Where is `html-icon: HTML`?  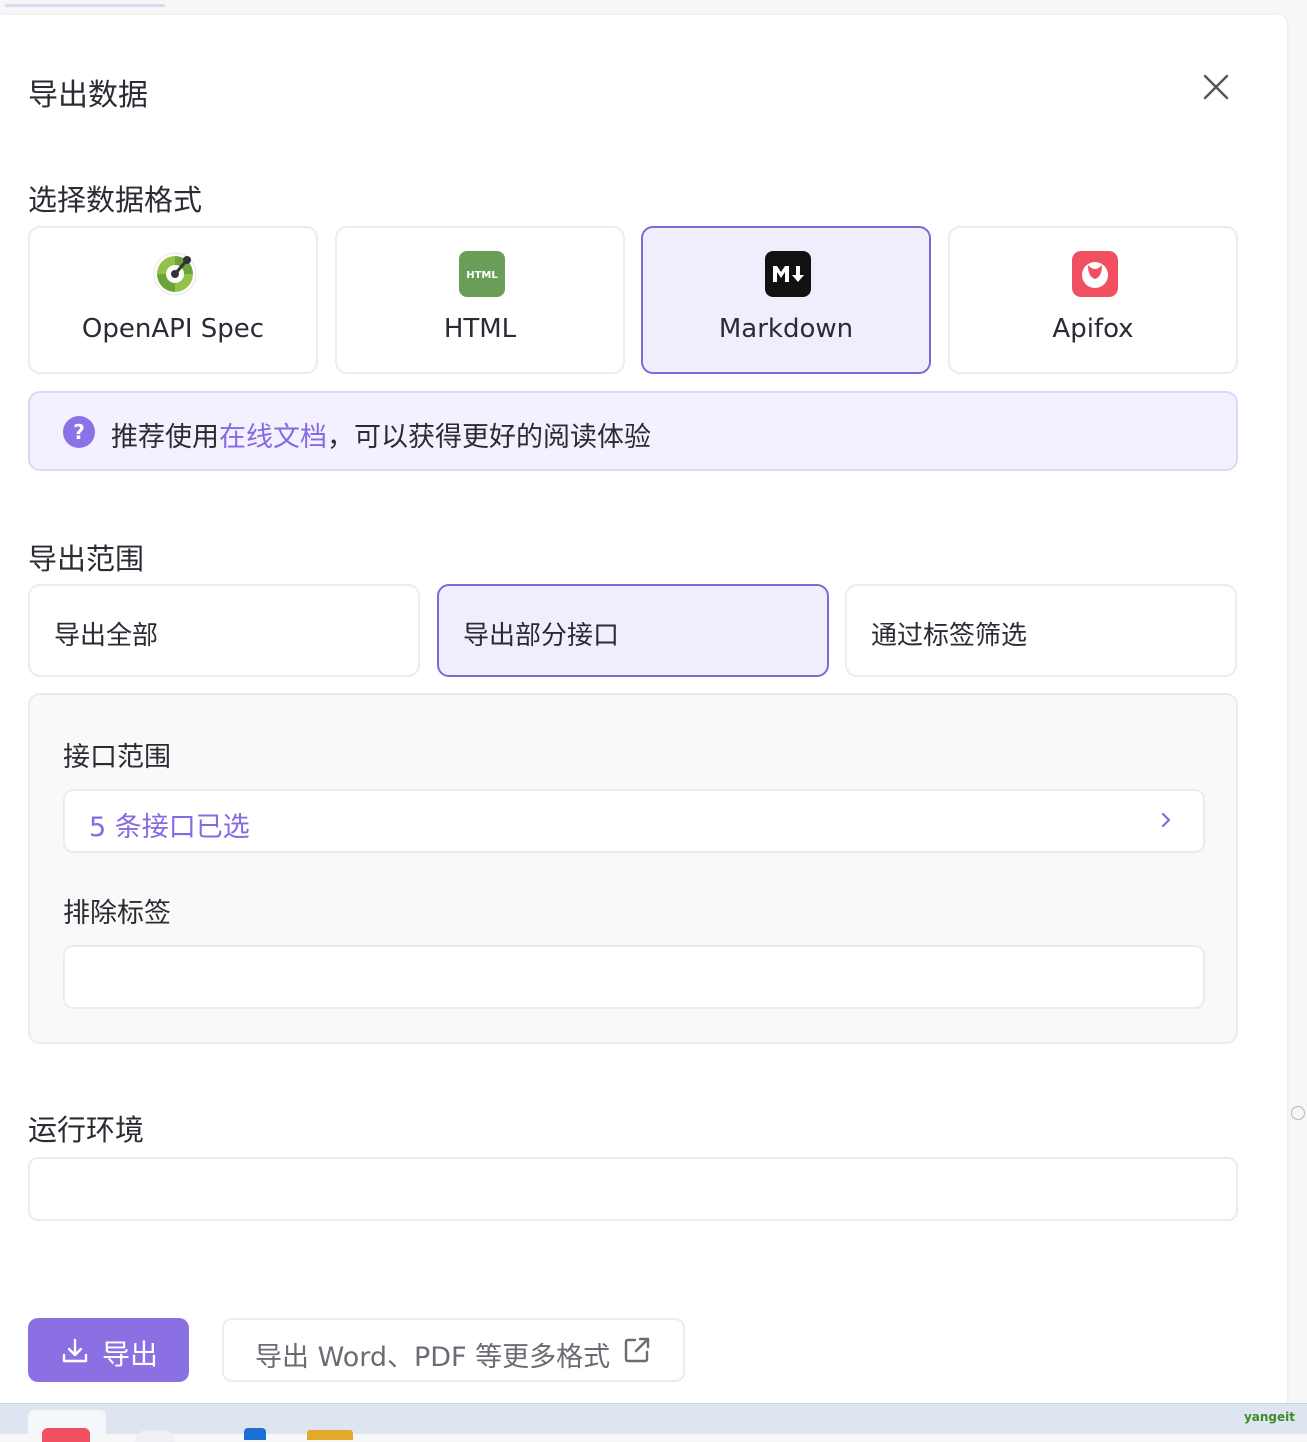 html-icon: HTML is located at coordinates (482, 274).